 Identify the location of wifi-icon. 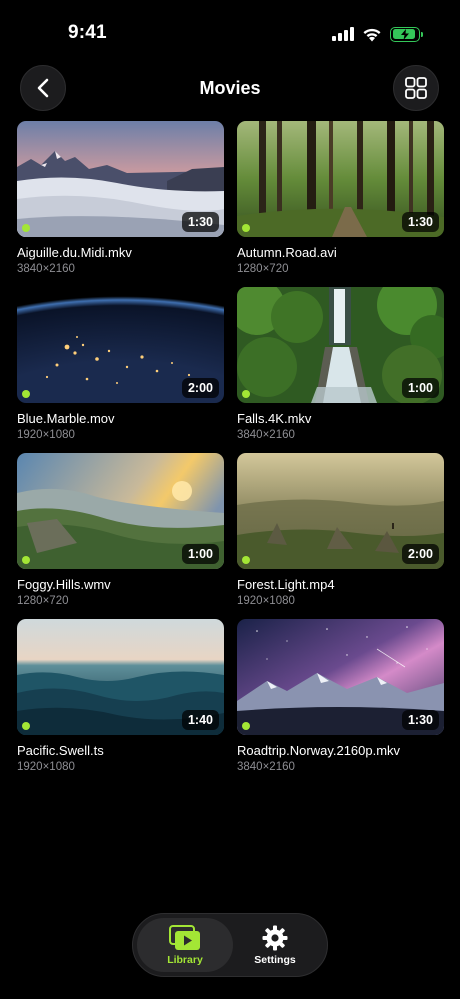
(372, 34).